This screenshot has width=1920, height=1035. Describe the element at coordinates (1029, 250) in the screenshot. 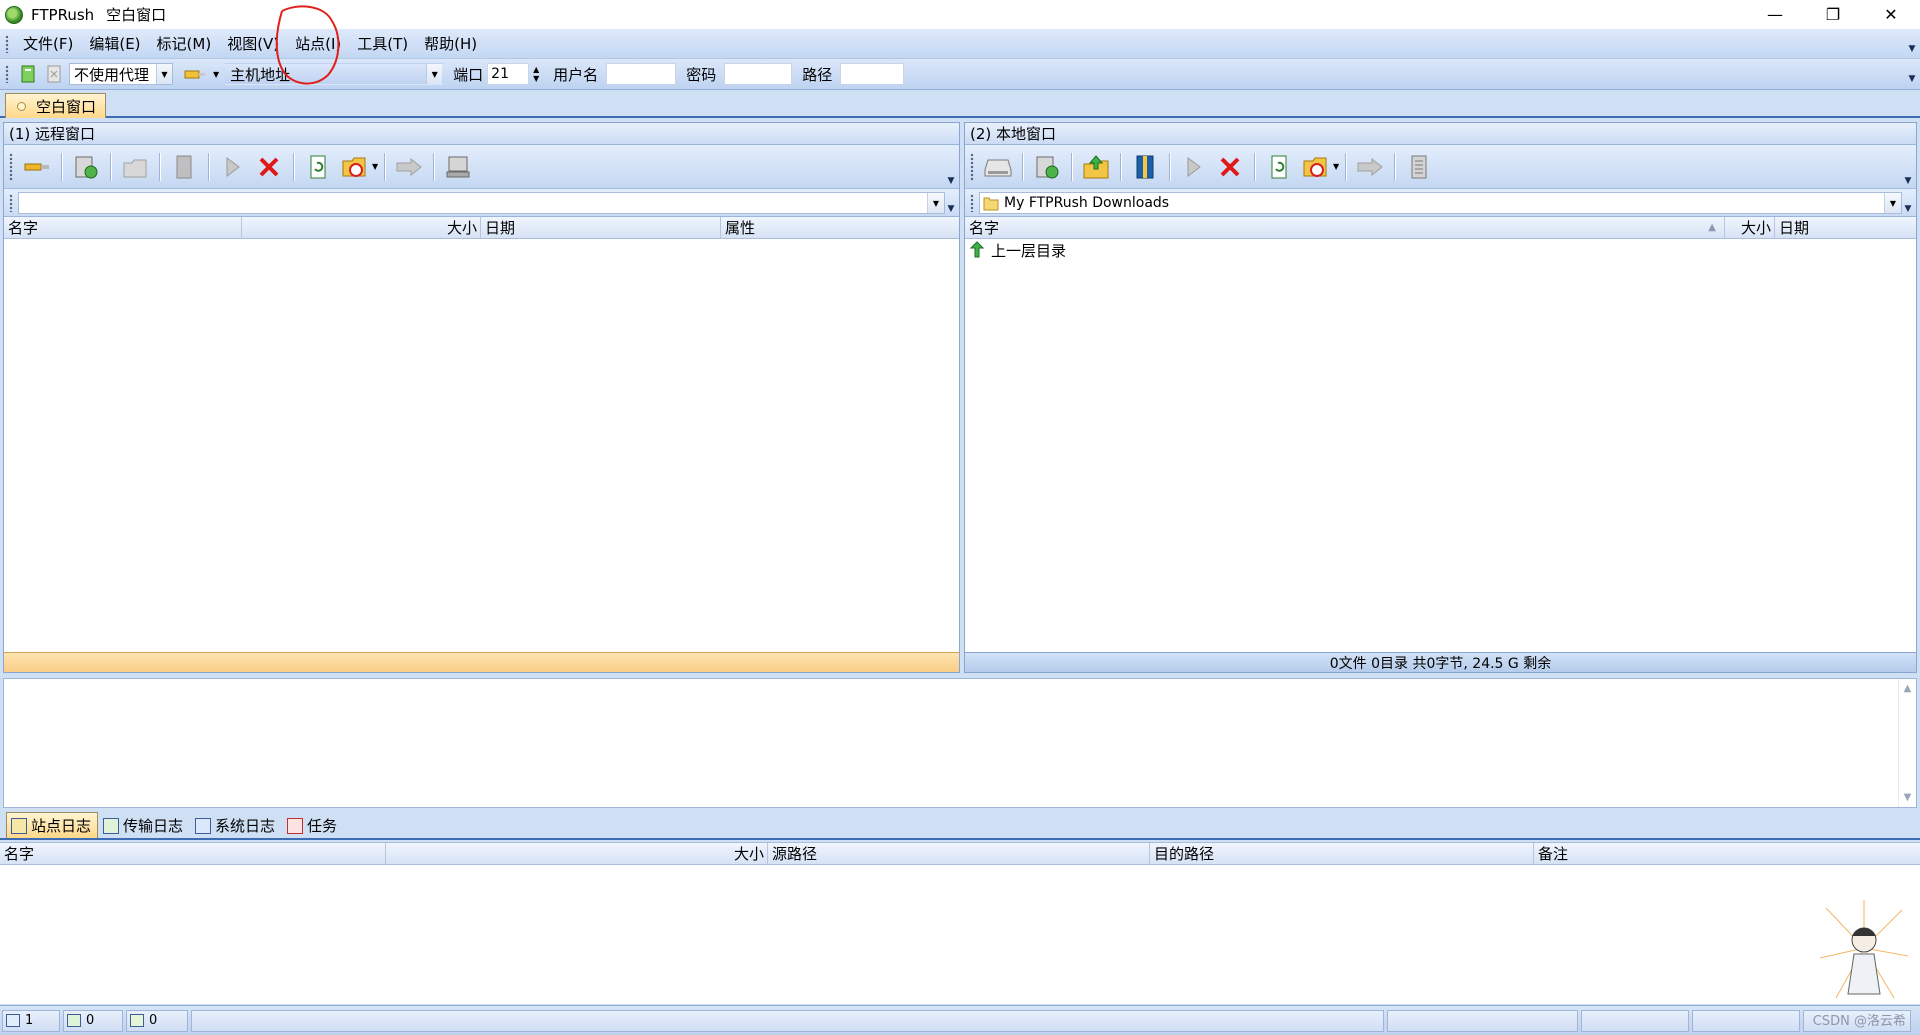

I see `list-item-label: 上一层目录` at that location.